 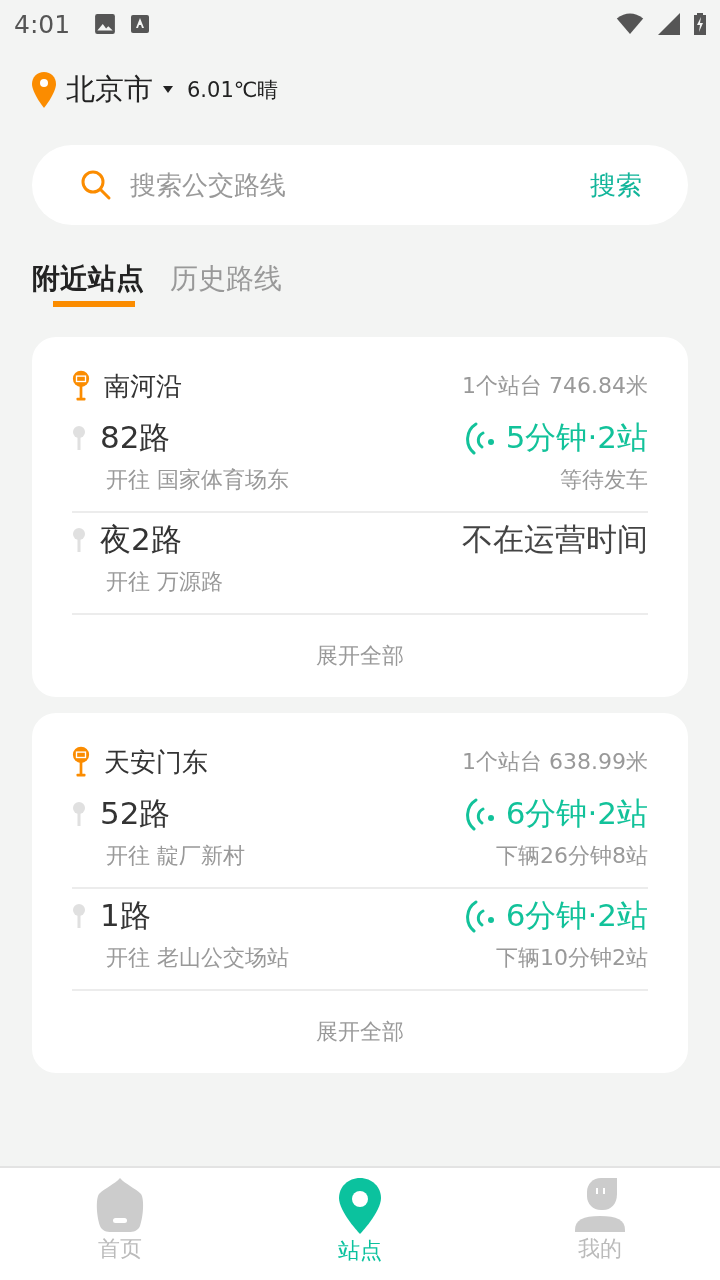 What do you see at coordinates (168, 90) in the screenshot?
I see `caret-icon` at bounding box center [168, 90].